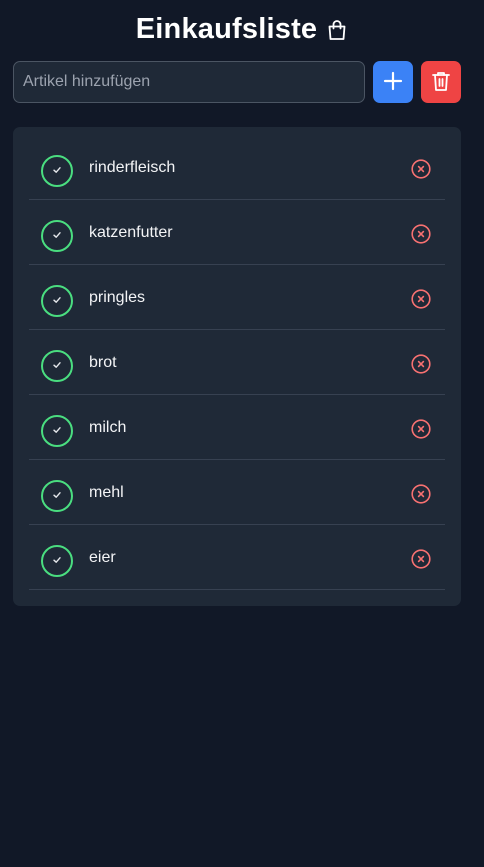 Image resolution: width=484 pixels, height=867 pixels. What do you see at coordinates (237, 167) in the screenshot?
I see `list-item: rinderfleisch` at bounding box center [237, 167].